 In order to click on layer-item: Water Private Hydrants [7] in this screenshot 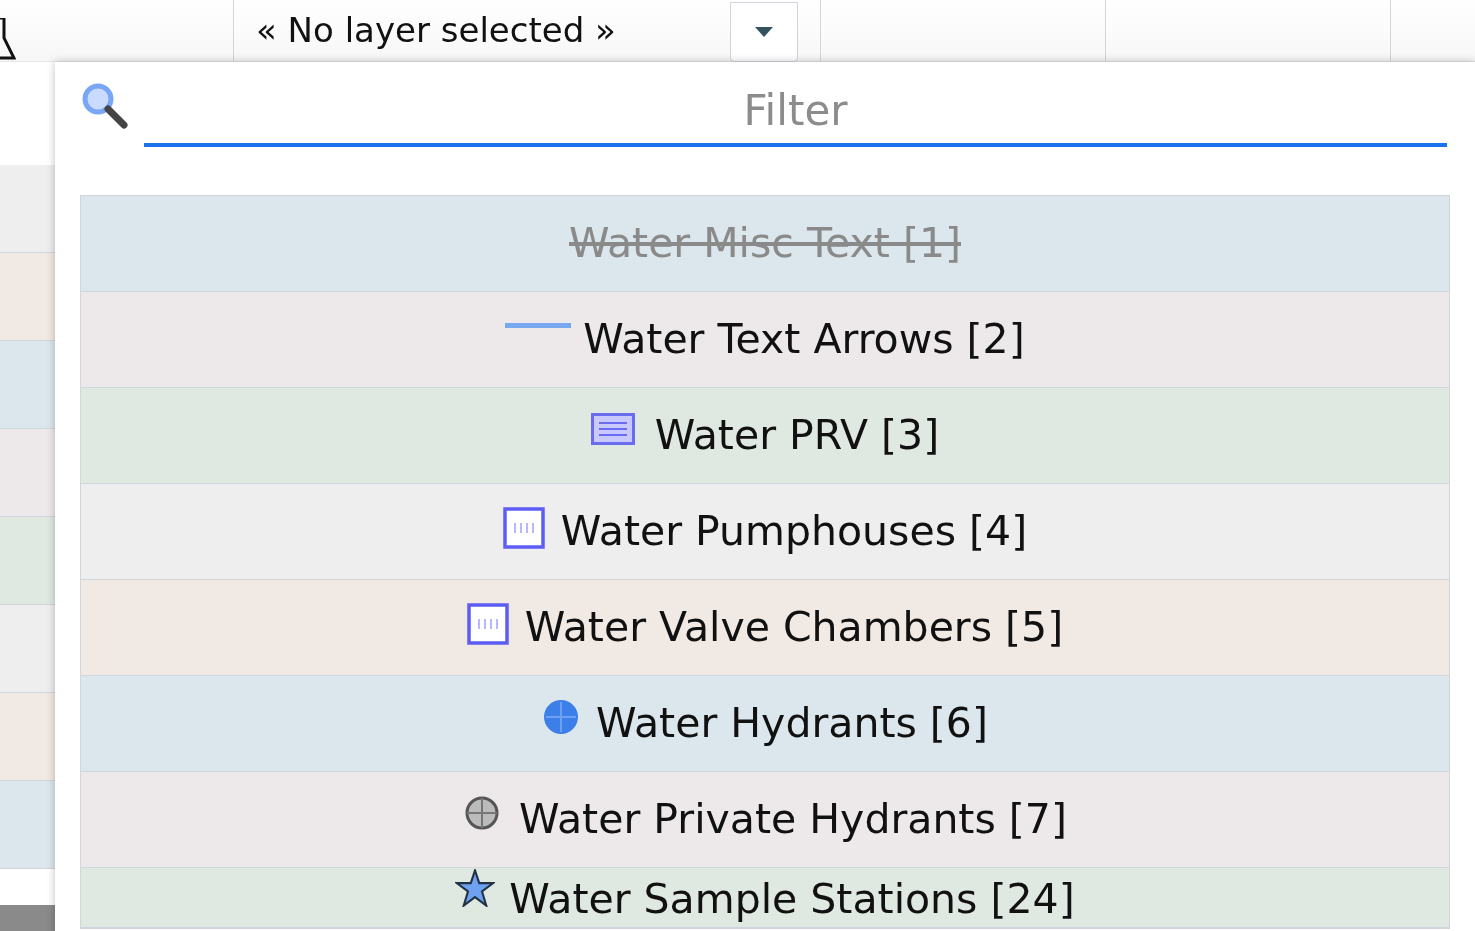, I will do `click(765, 820)`.